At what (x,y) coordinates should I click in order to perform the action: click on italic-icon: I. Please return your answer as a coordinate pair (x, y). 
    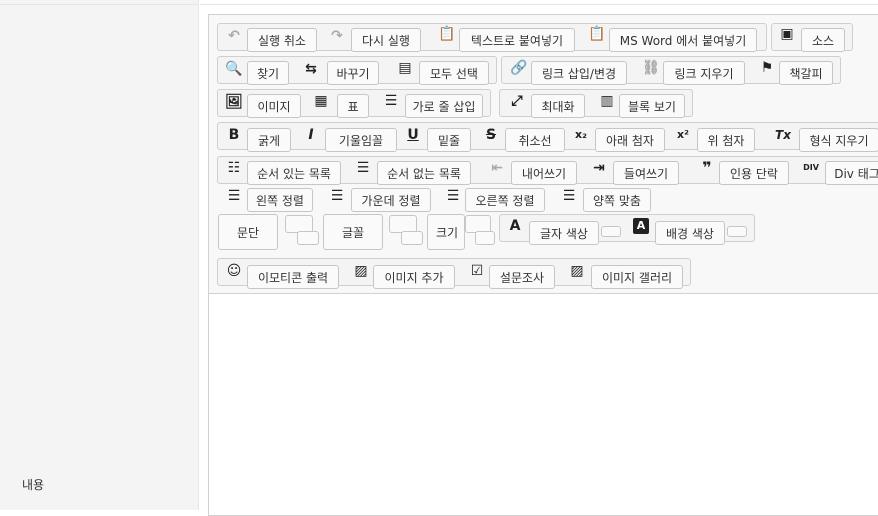
    Looking at the image, I should click on (311, 135).